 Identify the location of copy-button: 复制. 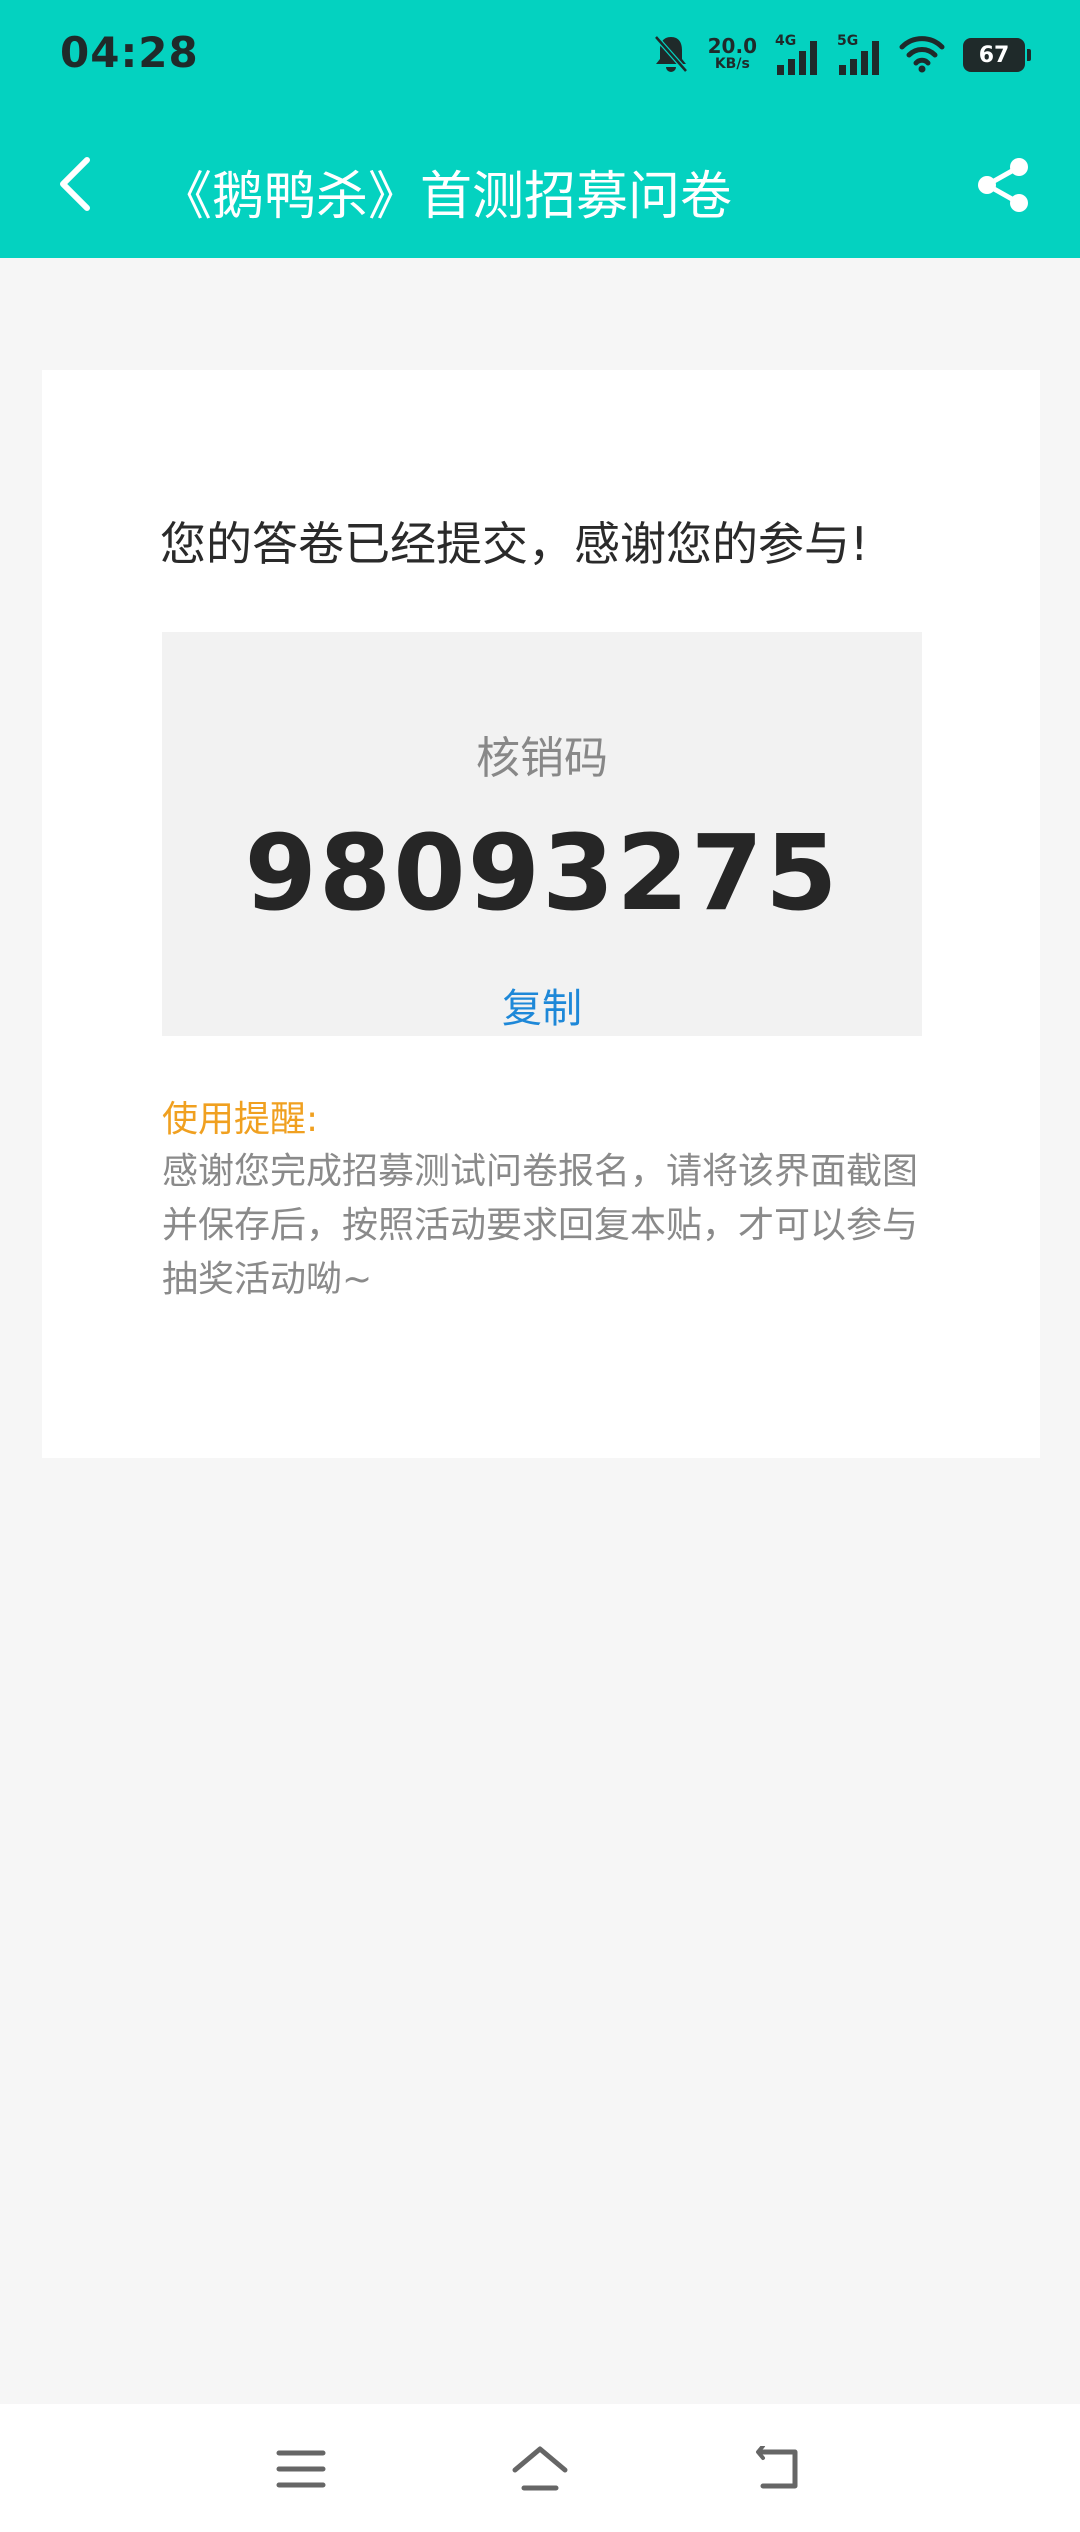
(542, 1005).